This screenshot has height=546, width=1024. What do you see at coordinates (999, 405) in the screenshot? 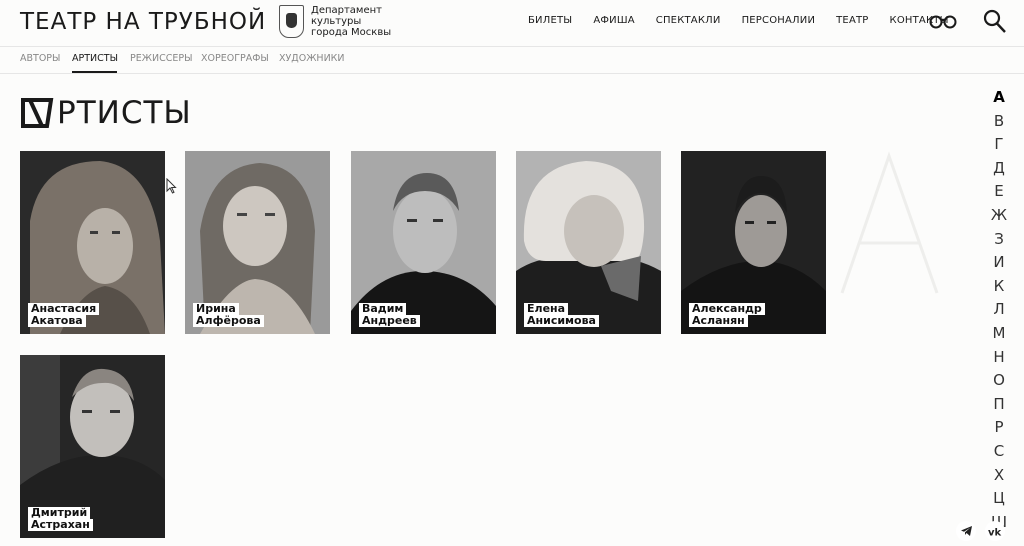
I see `alphabet-letter: П` at bounding box center [999, 405].